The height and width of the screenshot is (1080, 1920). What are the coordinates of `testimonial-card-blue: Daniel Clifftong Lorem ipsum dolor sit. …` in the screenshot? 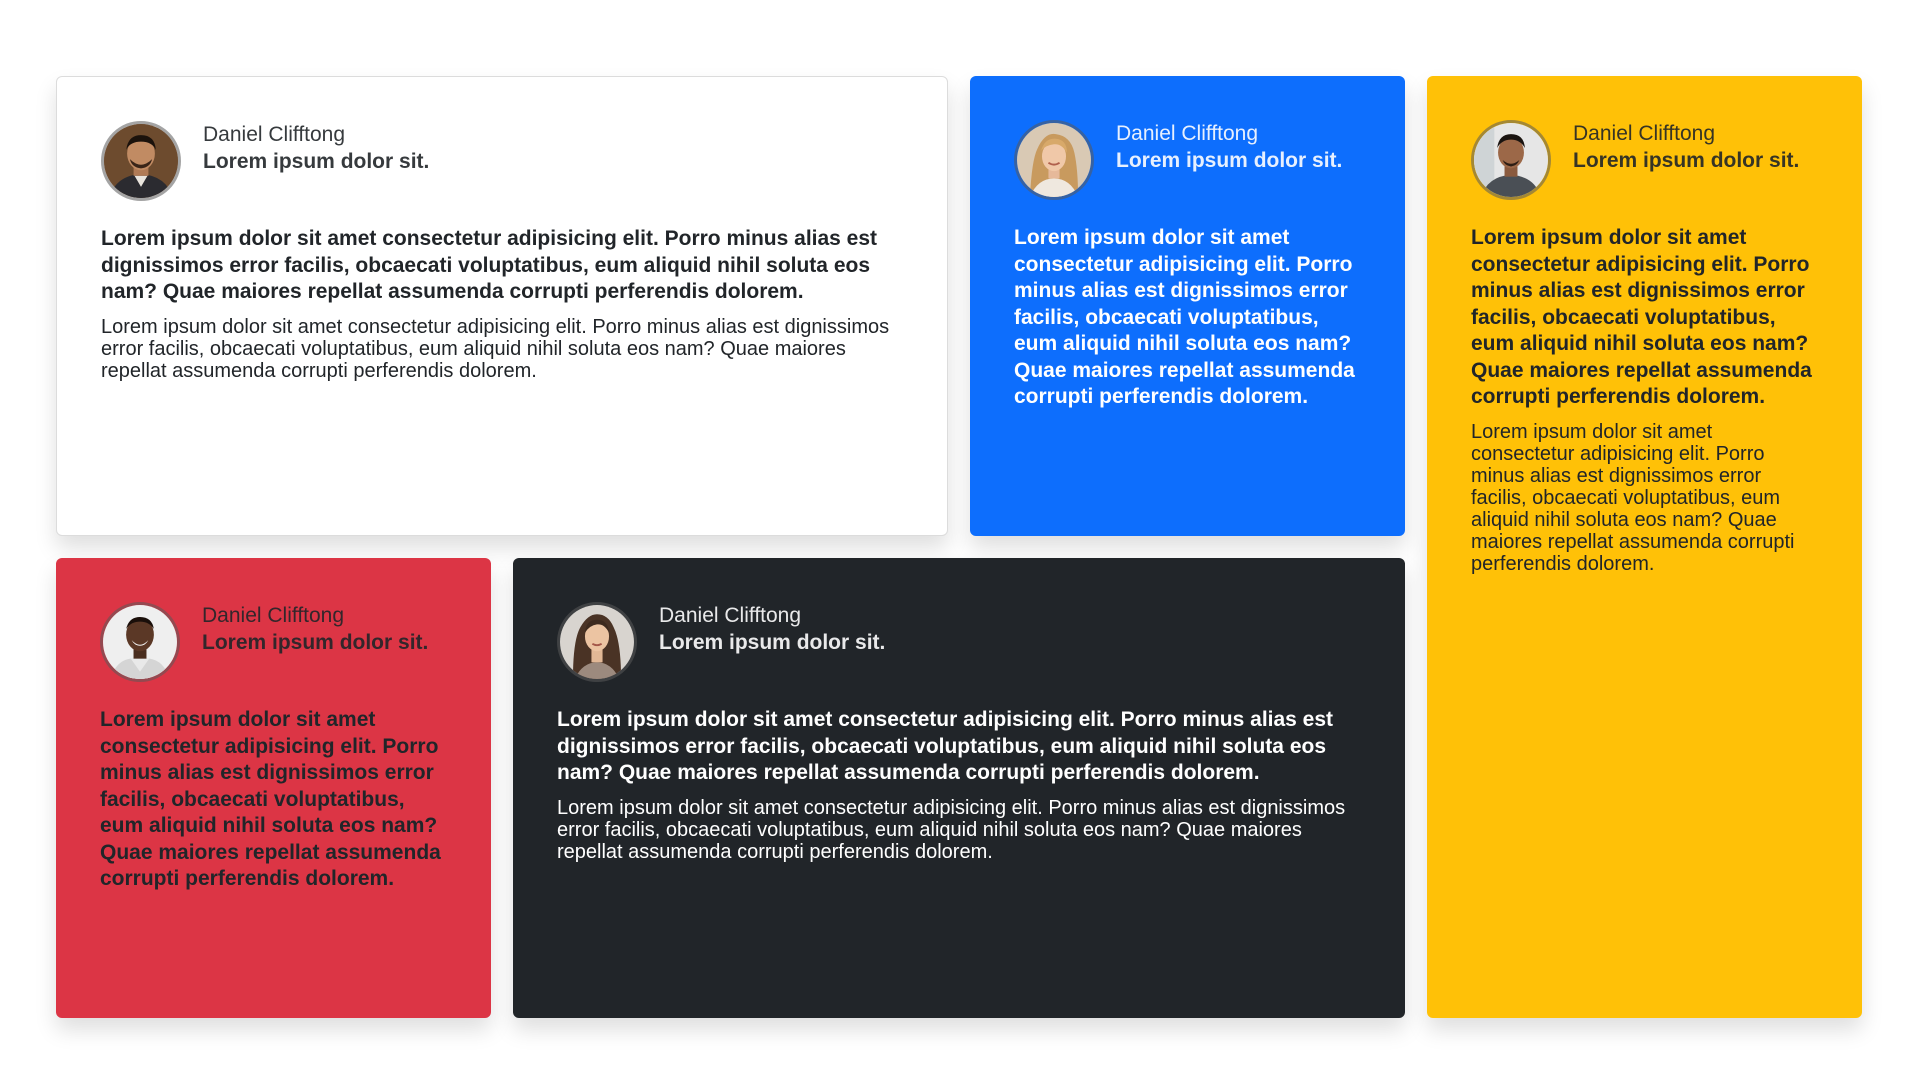 It's located at (1187, 306).